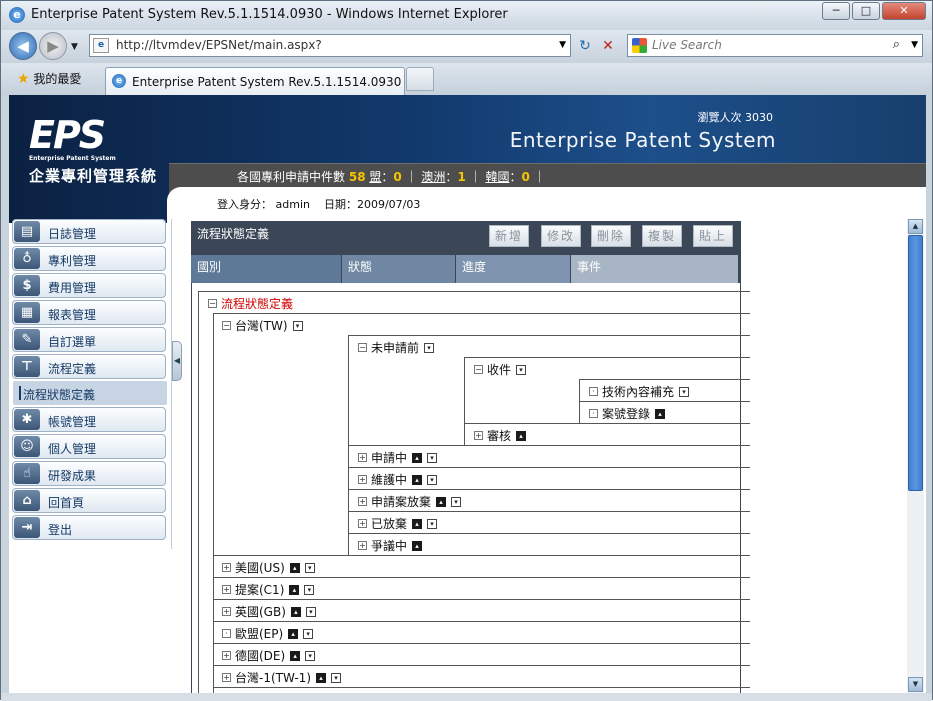  Describe the element at coordinates (915, 363) in the screenshot. I see `scroll-thumb` at that location.